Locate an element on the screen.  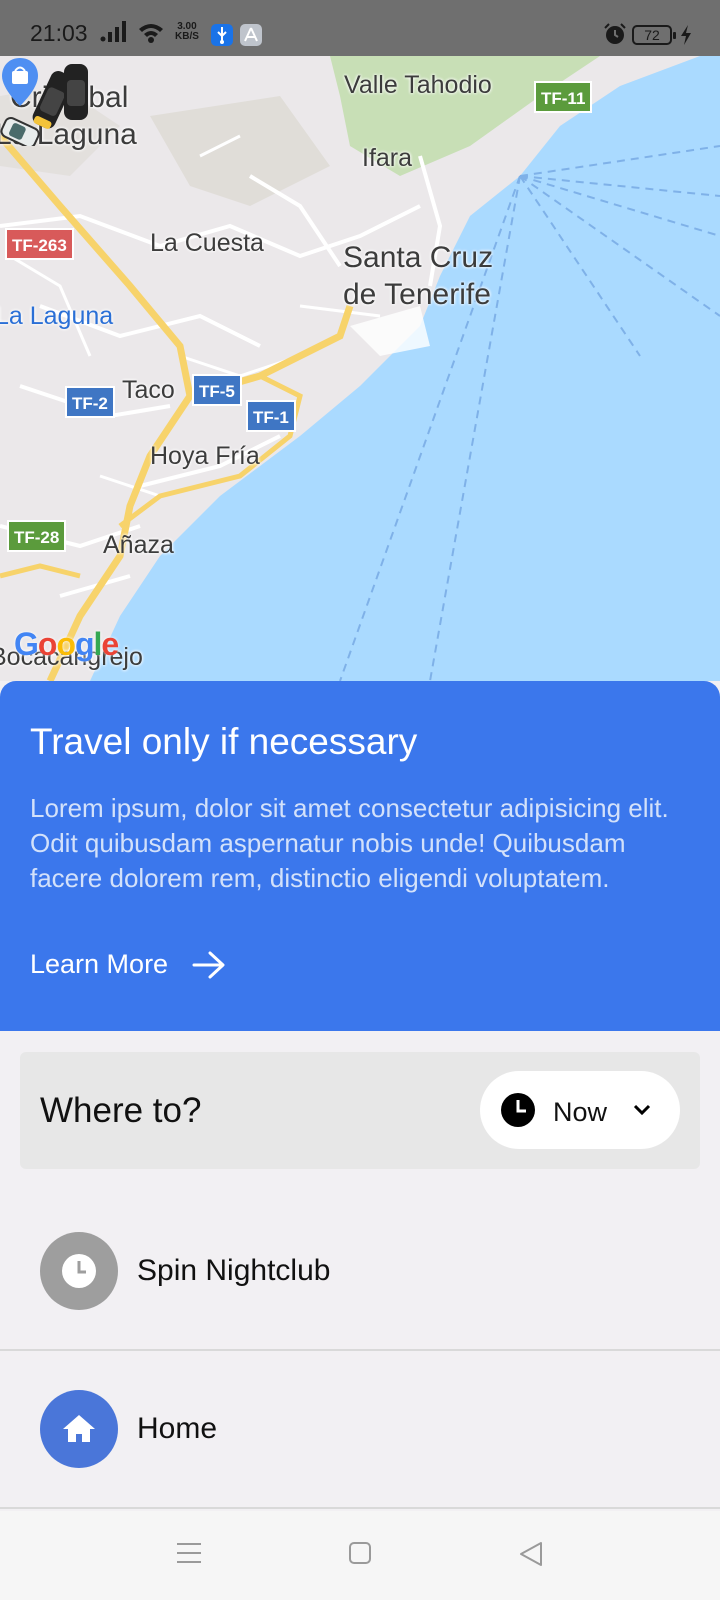
map-label-la-cuesta: La Cuesta is located at coordinates (207, 243).